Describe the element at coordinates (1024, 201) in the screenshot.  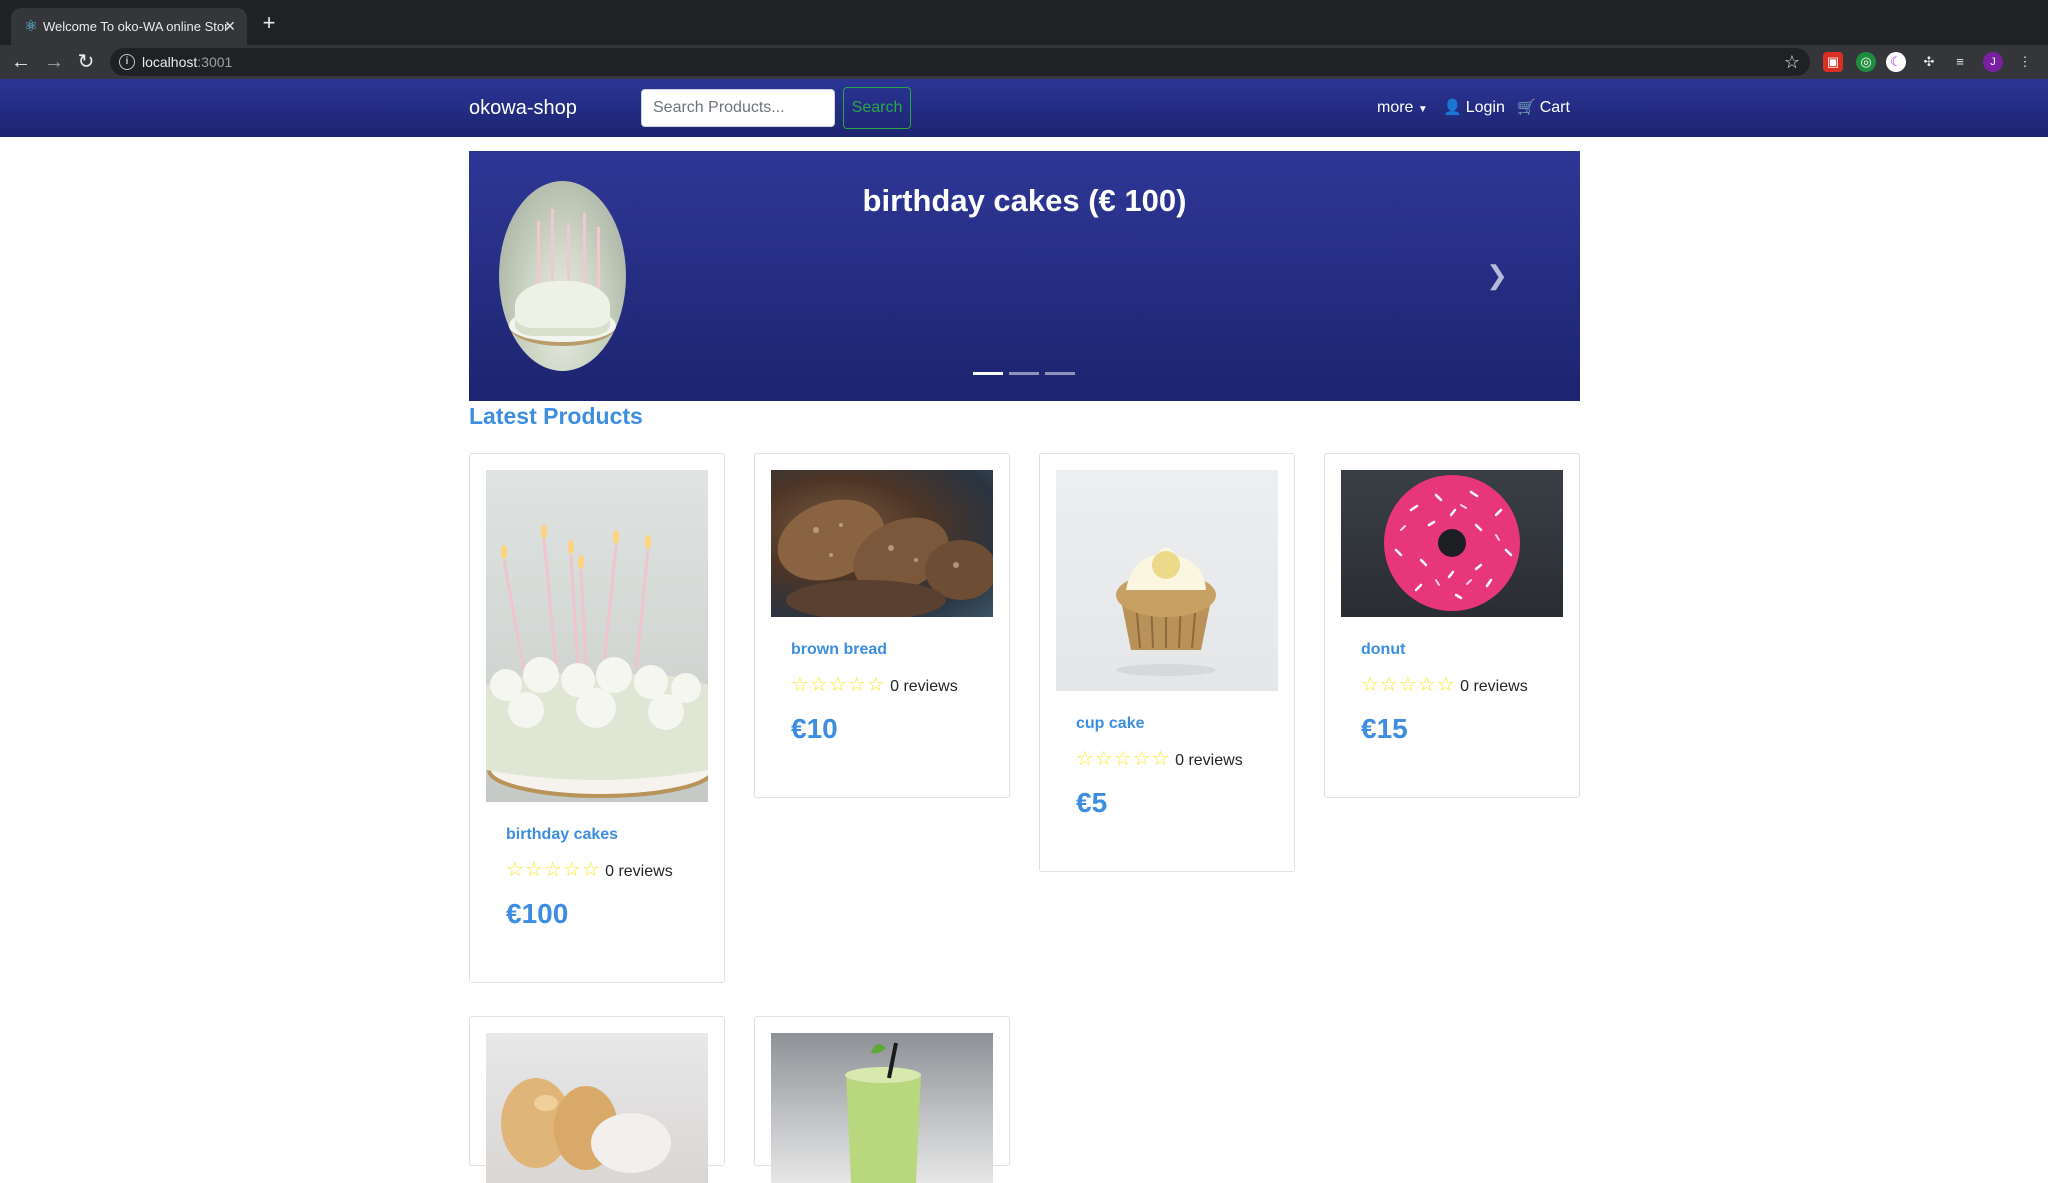
I see `carousel-caption: birthday cakes (€ 100)` at that location.